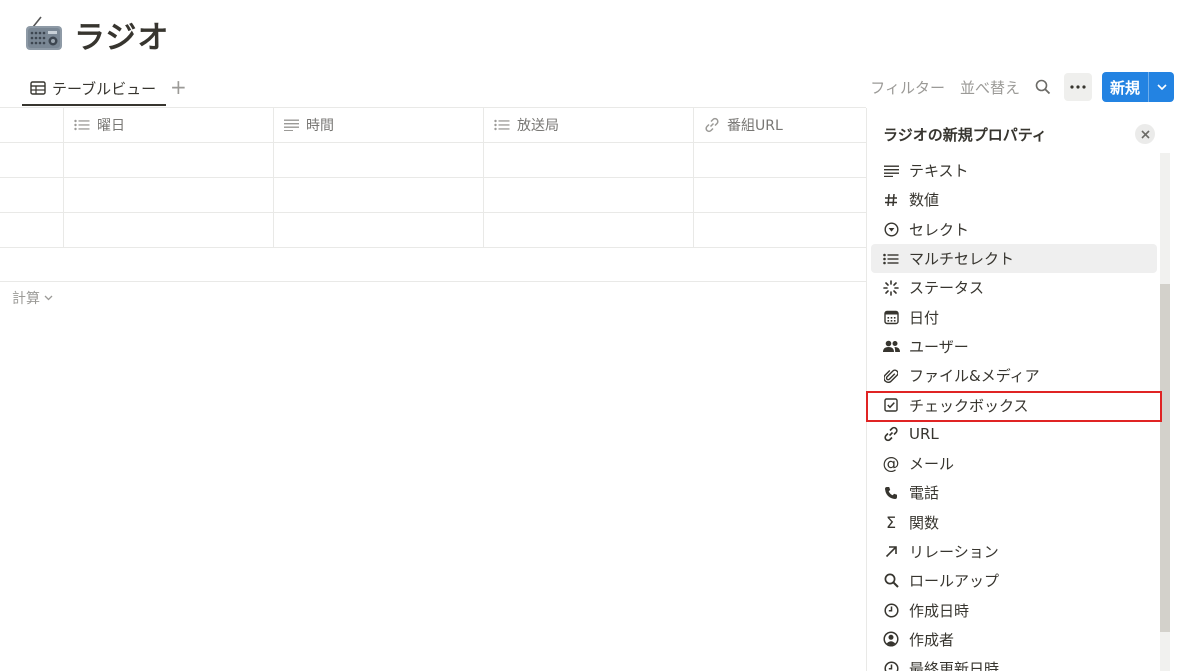 This screenshot has height=671, width=1200. I want to click on status-icon, so click(891, 288).